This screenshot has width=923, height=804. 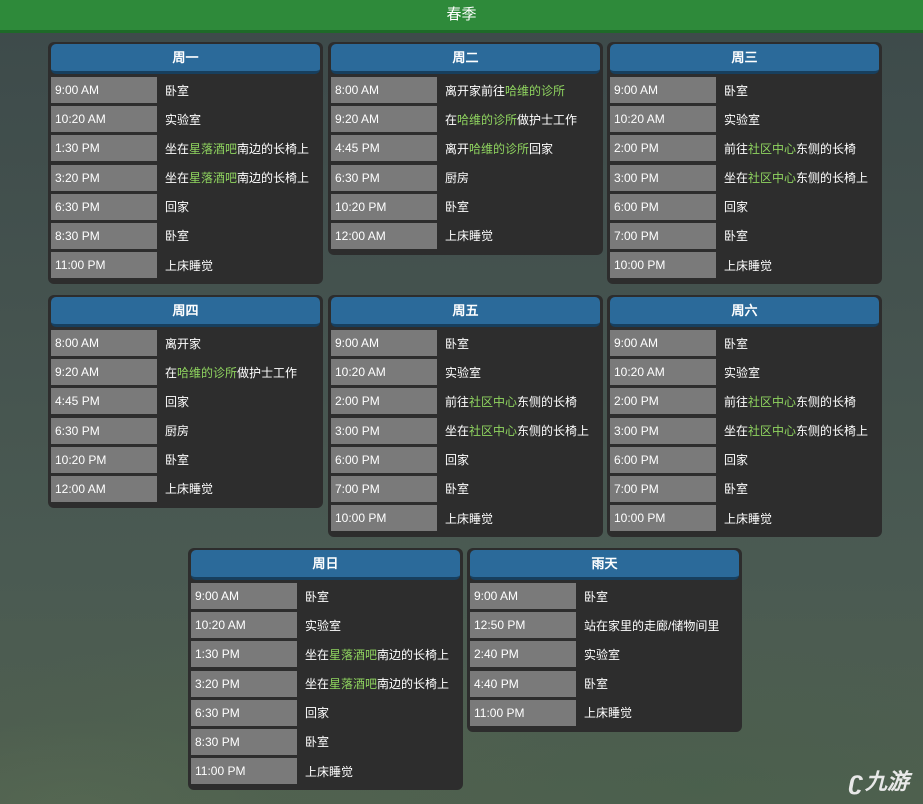 What do you see at coordinates (523, 625) in the screenshot?
I see `time-cell: 12:50 PM` at bounding box center [523, 625].